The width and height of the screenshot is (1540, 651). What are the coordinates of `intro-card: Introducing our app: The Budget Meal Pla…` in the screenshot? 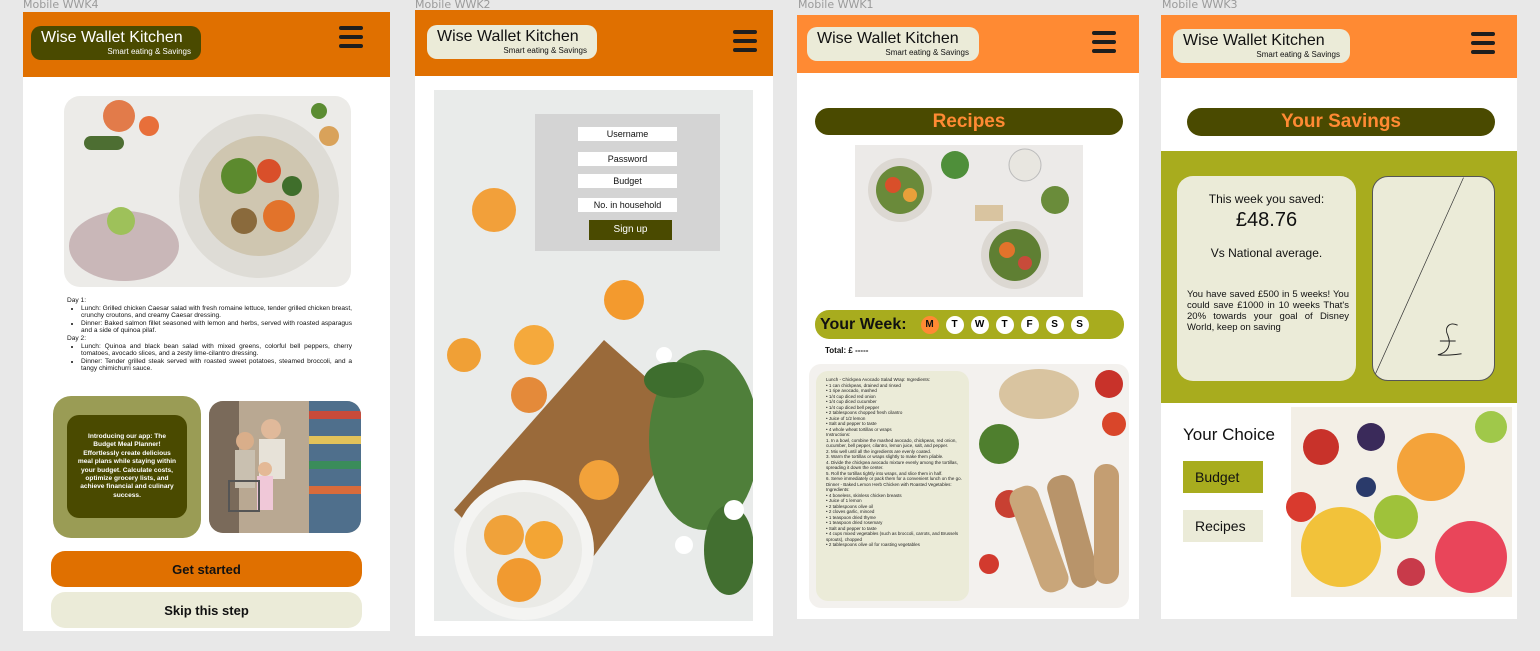 It's located at (127, 467).